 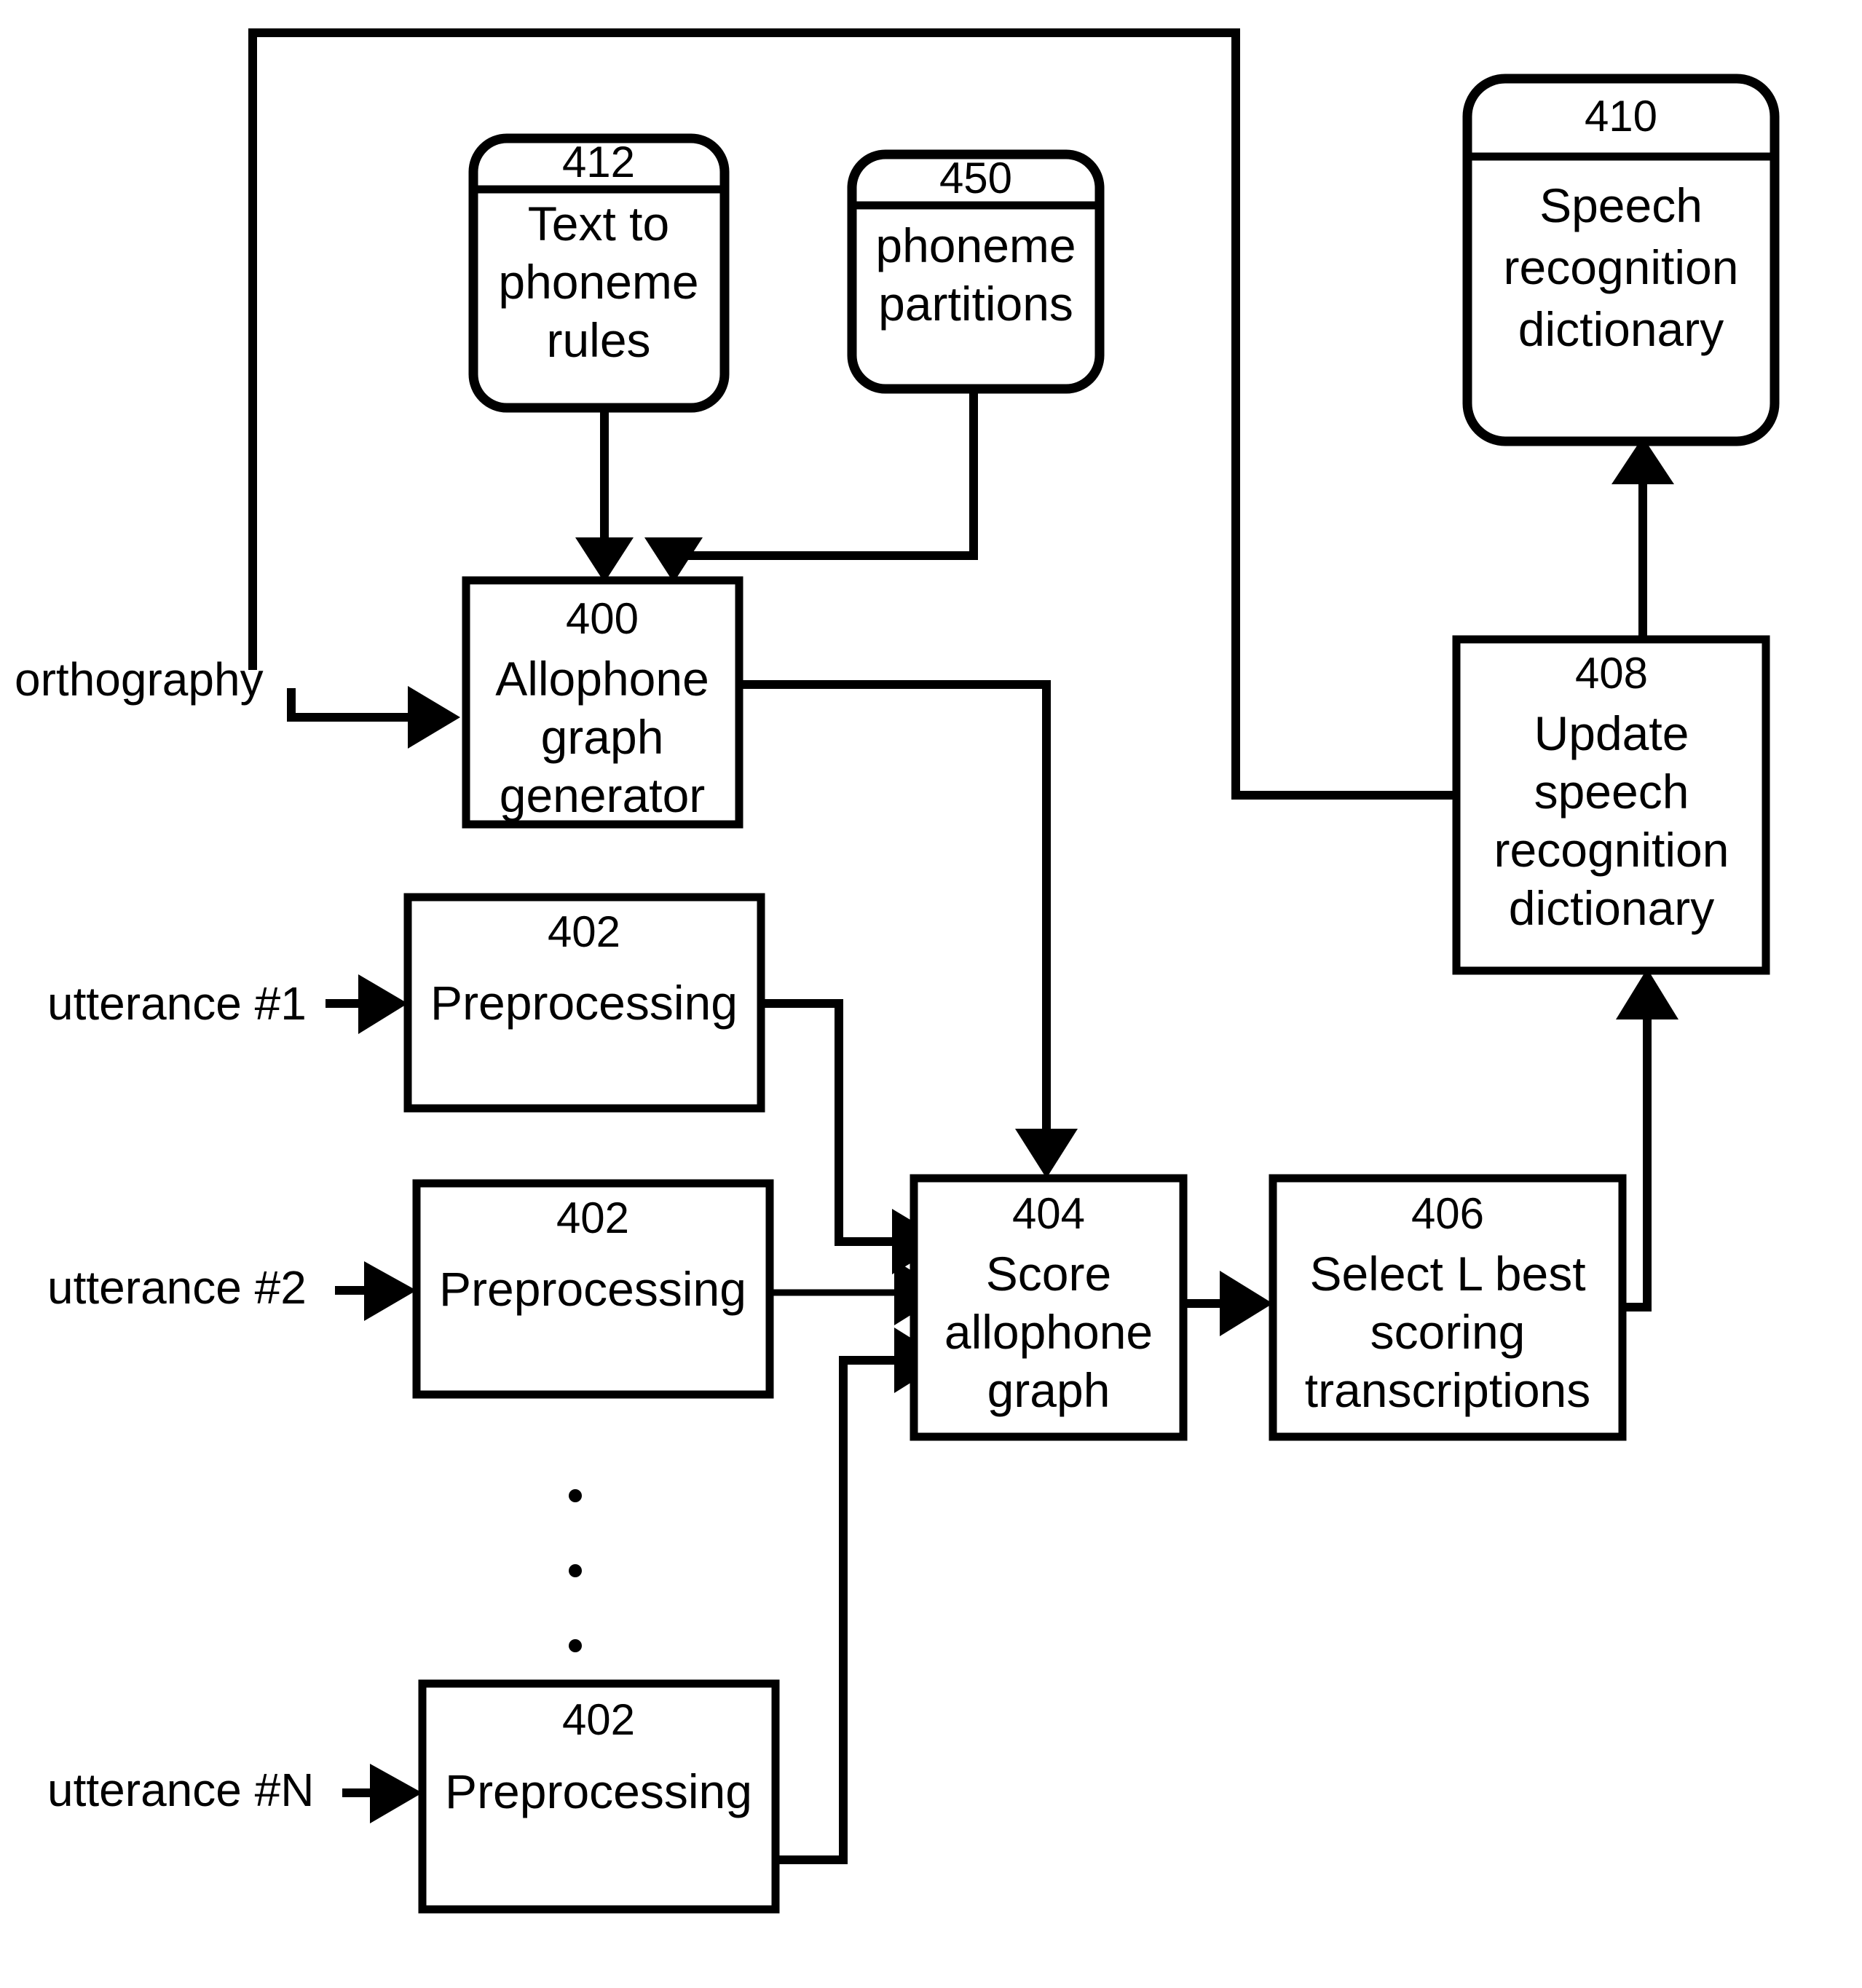 I want to click on node-update-speech-recognition-dictionary: 408 Update speech recognition dictionary, so click(x=1611, y=805).